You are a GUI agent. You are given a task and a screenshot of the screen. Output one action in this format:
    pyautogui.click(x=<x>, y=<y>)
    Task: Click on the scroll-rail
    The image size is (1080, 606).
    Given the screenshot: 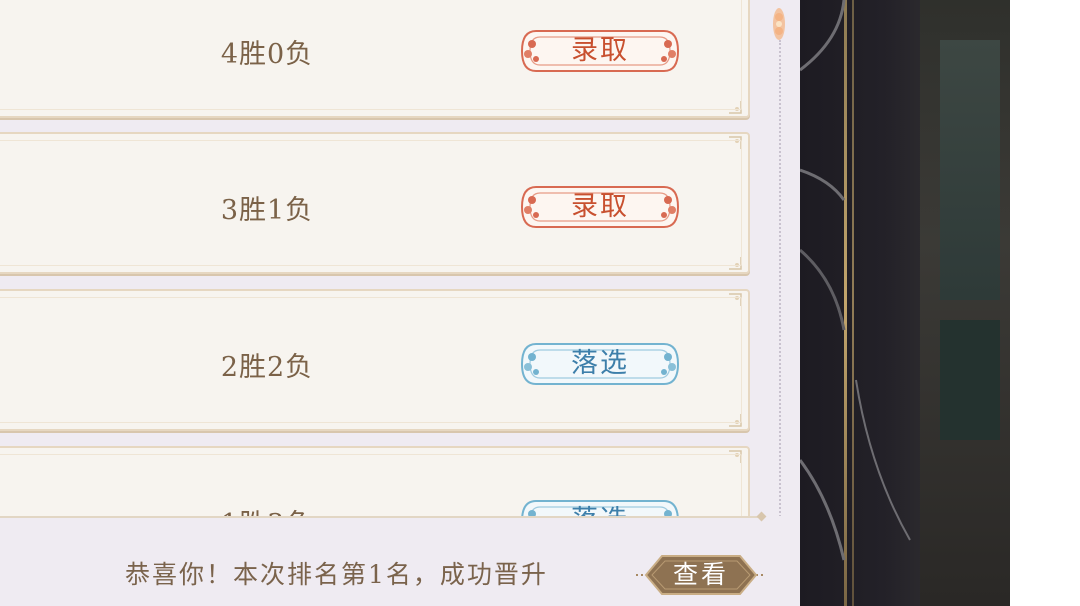 What is the action you would take?
    pyautogui.click(x=780, y=280)
    